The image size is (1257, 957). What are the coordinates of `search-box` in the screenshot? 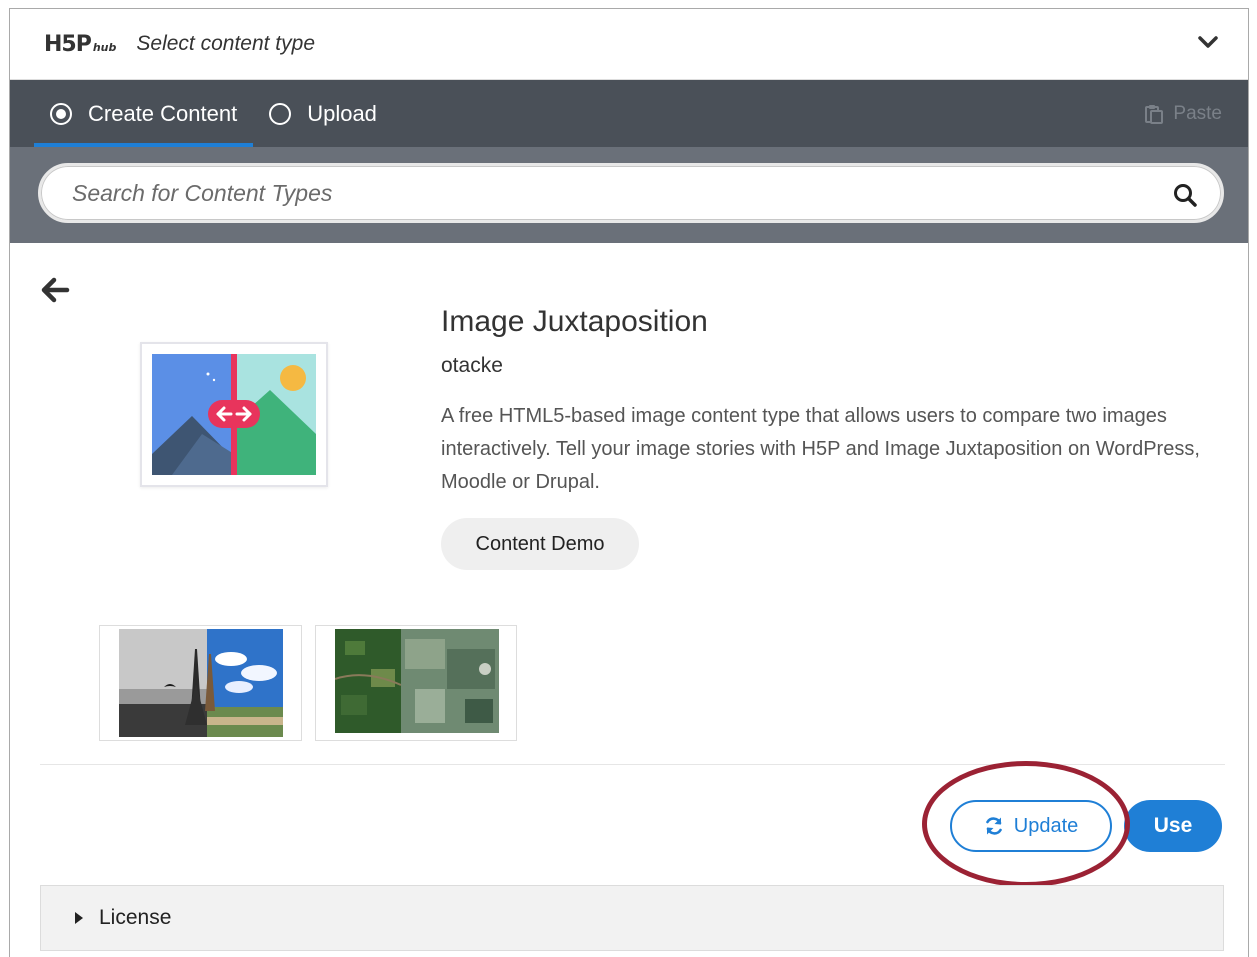 It's located at (631, 193).